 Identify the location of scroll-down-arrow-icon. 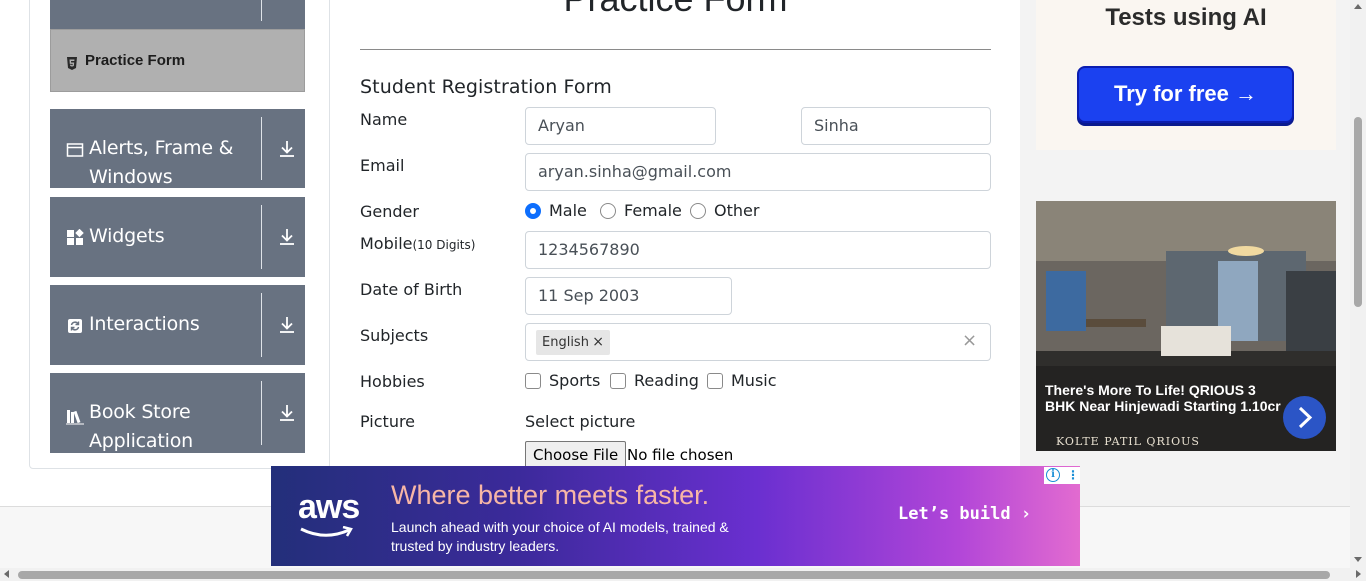
(1358, 559).